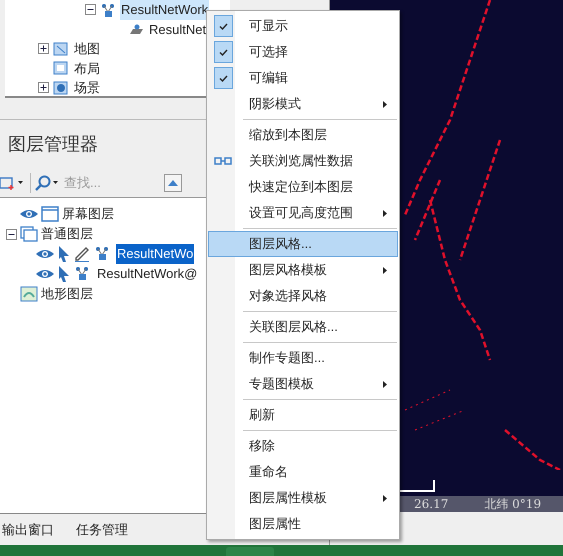 This screenshot has width=563, height=556. I want to click on search-icon, so click(43, 182).